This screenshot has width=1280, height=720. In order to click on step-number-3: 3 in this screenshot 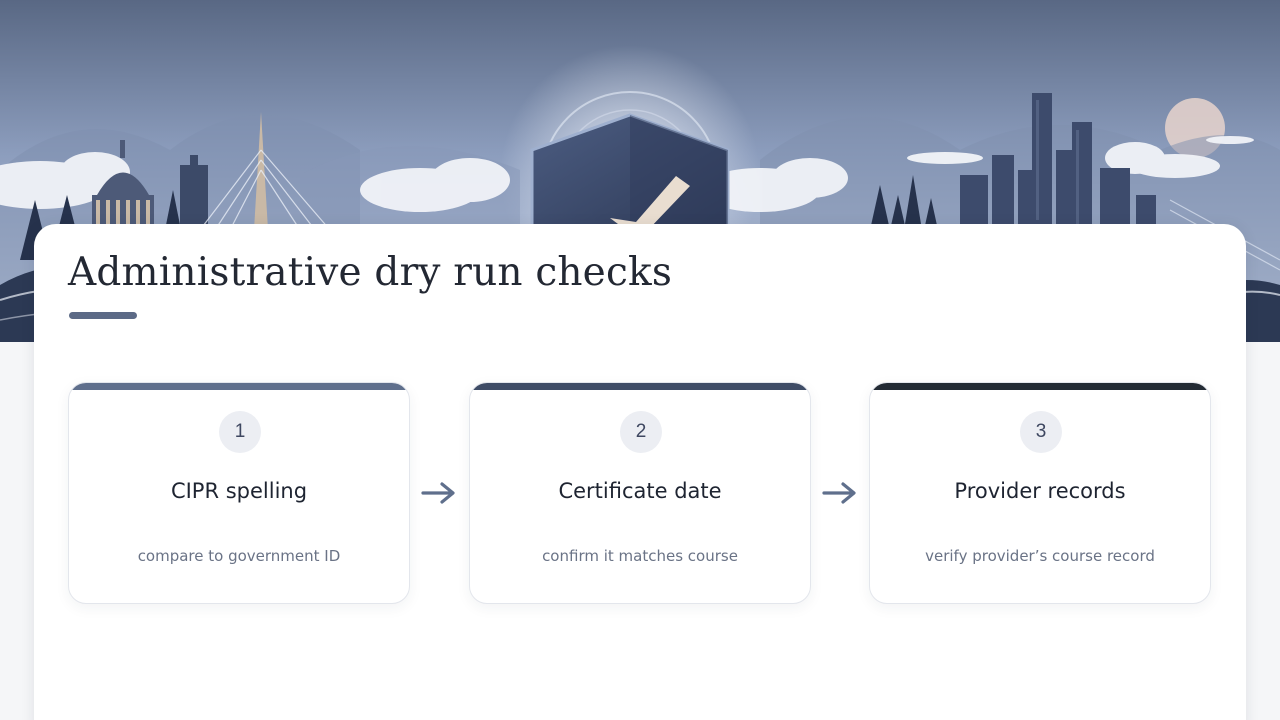, I will do `click(1041, 432)`.